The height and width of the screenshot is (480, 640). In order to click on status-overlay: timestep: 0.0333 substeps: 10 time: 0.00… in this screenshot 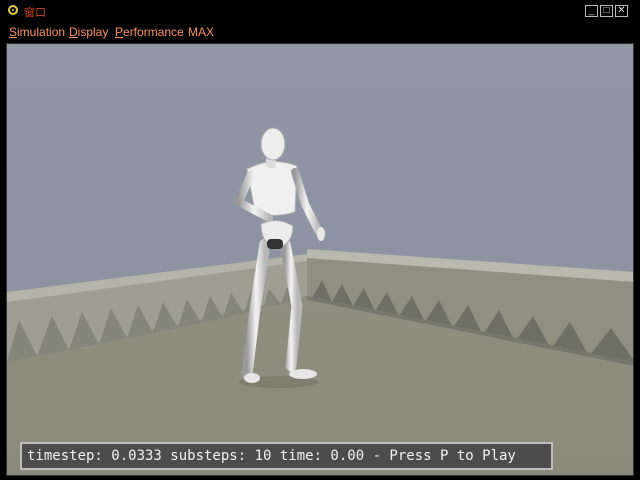, I will do `click(286, 456)`.